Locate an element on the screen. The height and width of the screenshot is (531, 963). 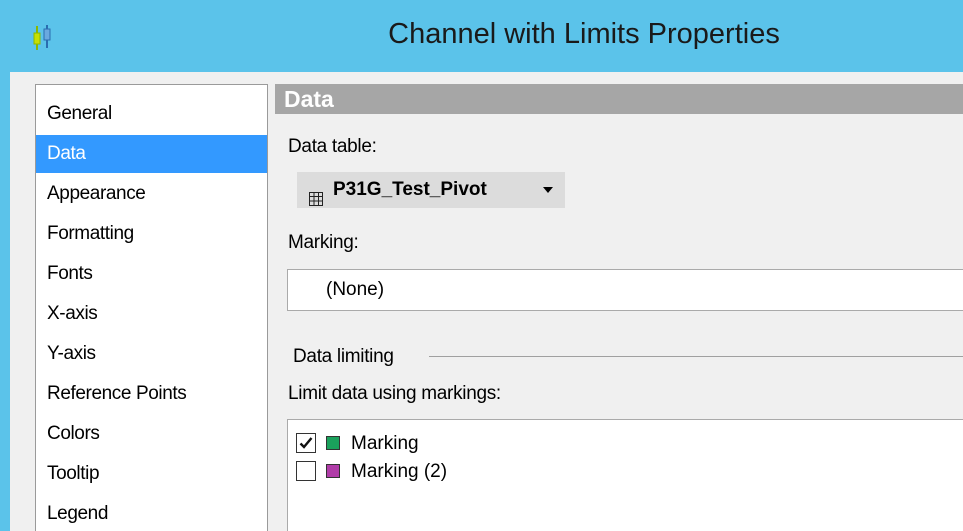
data-table-dropdown: P31G_Test_Pivot is located at coordinates (431, 190).